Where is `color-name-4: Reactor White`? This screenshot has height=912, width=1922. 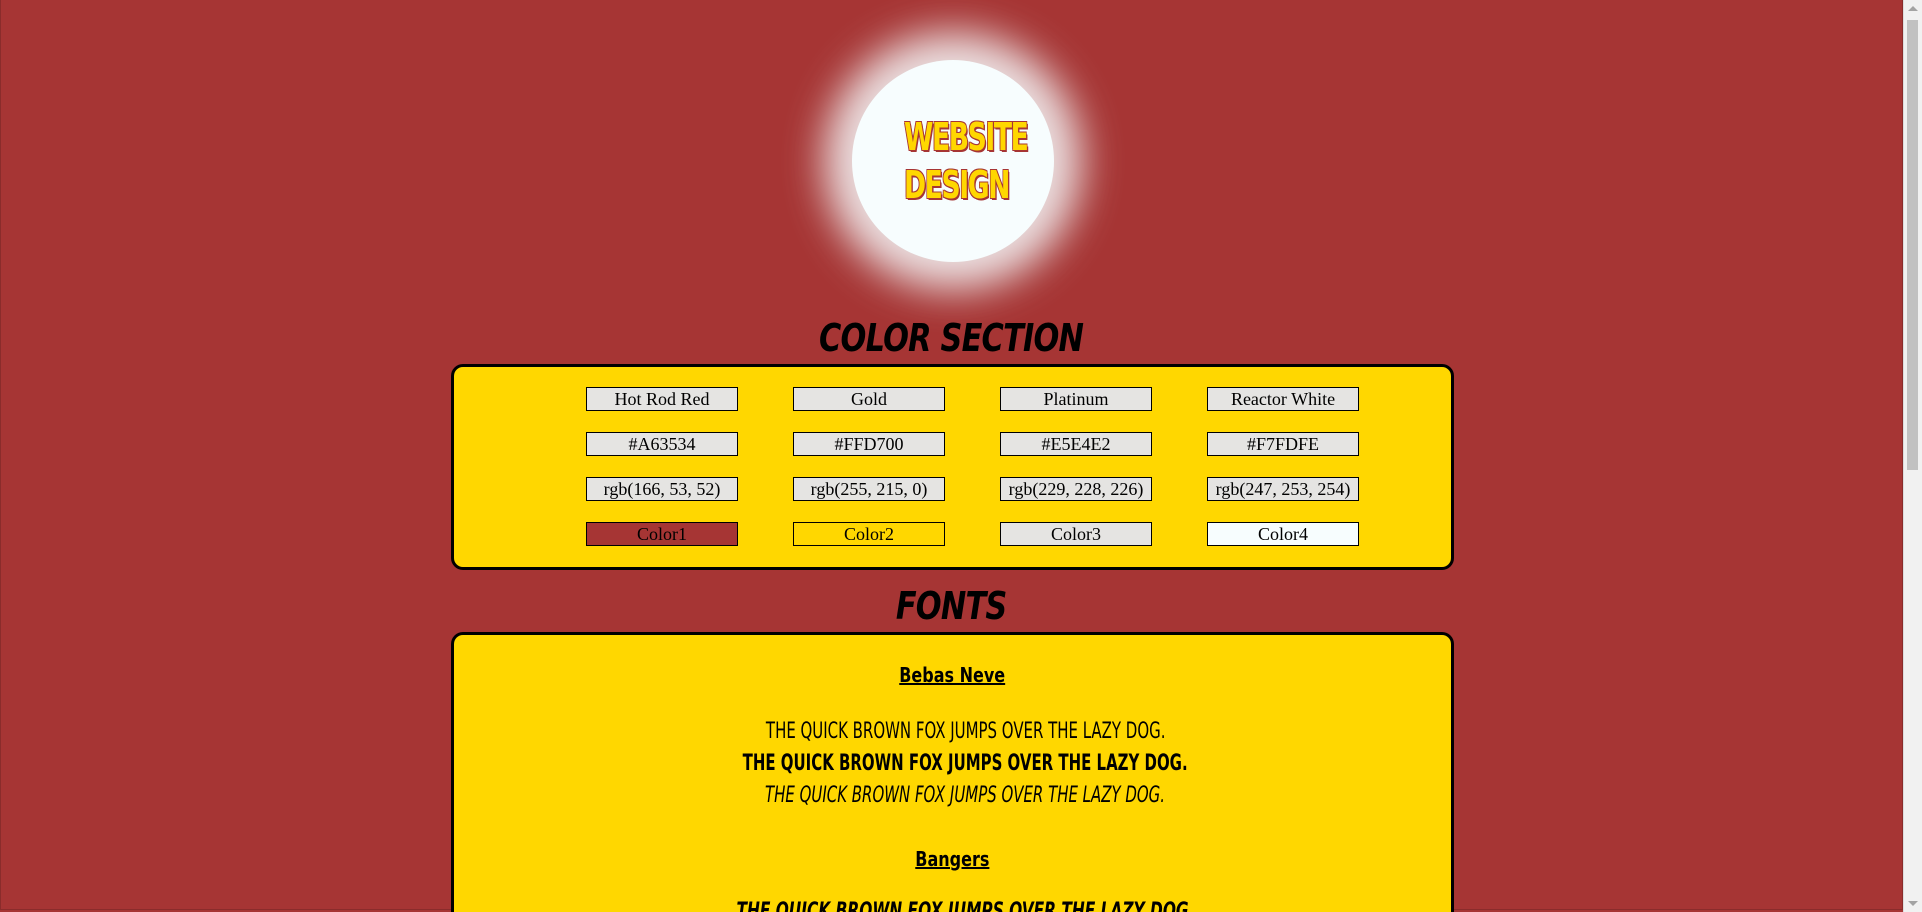
color-name-4: Reactor White is located at coordinates (1283, 399).